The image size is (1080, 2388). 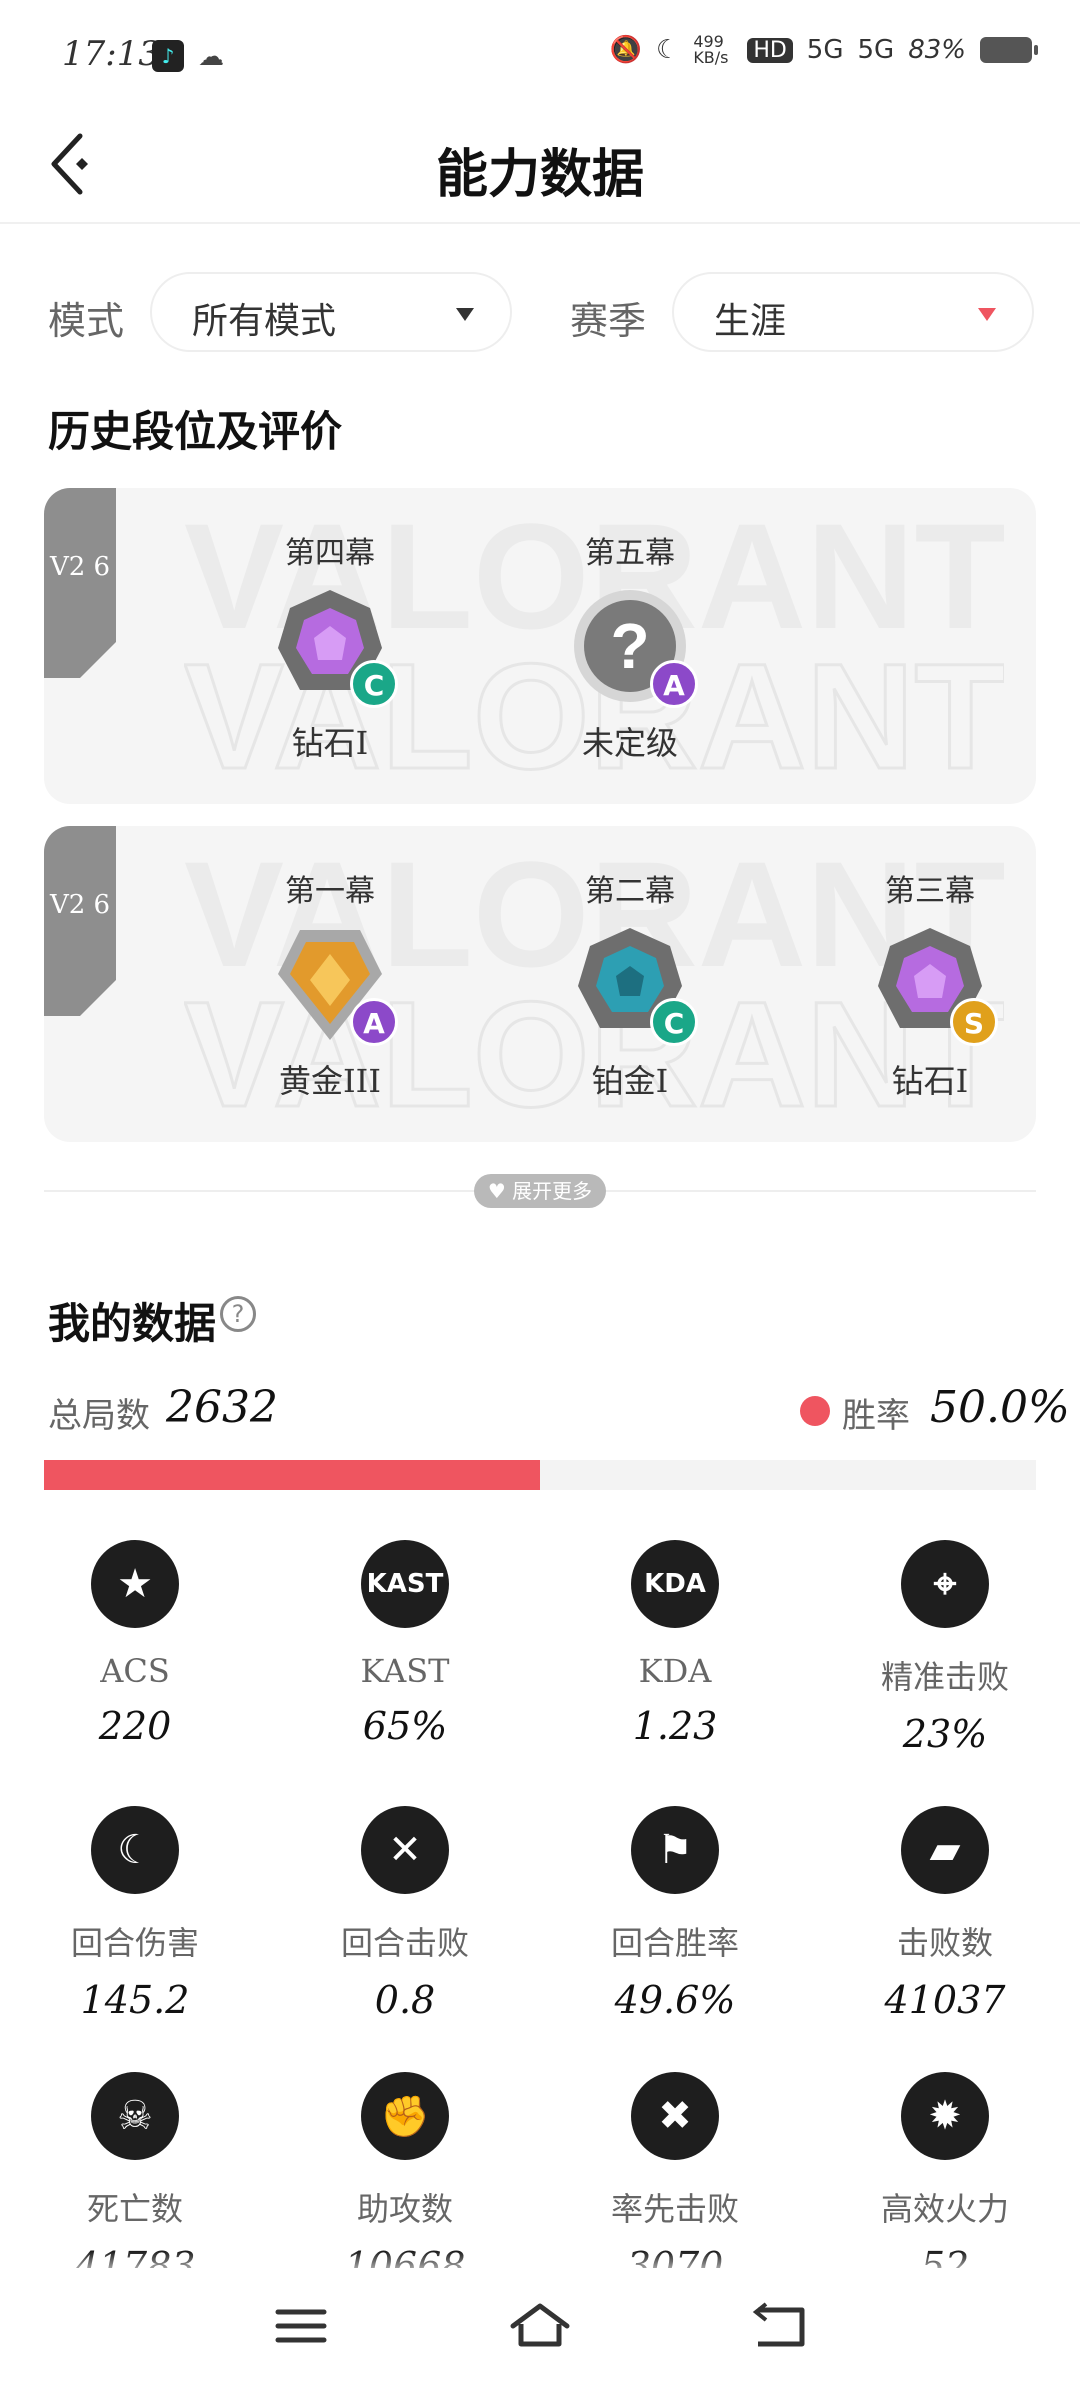 I want to click on act-label: 第三幕, so click(x=930, y=891).